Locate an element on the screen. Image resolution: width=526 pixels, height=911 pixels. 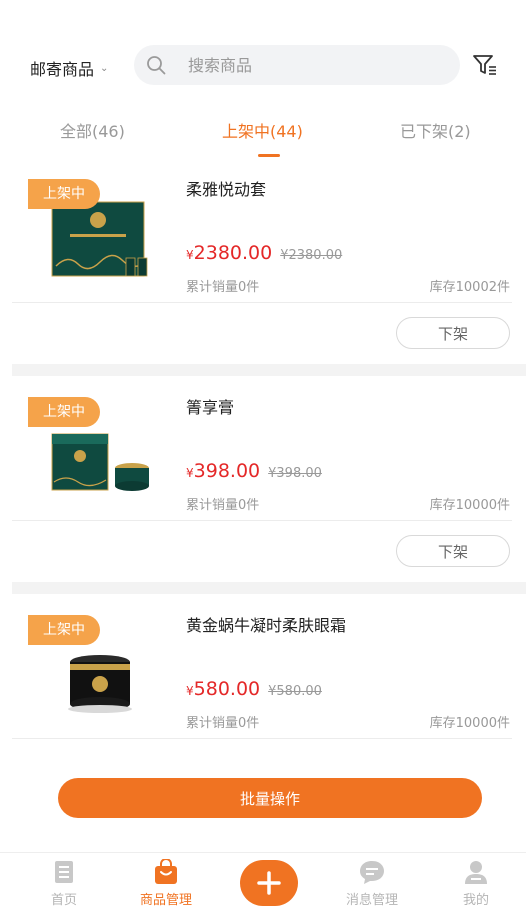
original-price: ¥580.00 is located at coordinates (295, 691).